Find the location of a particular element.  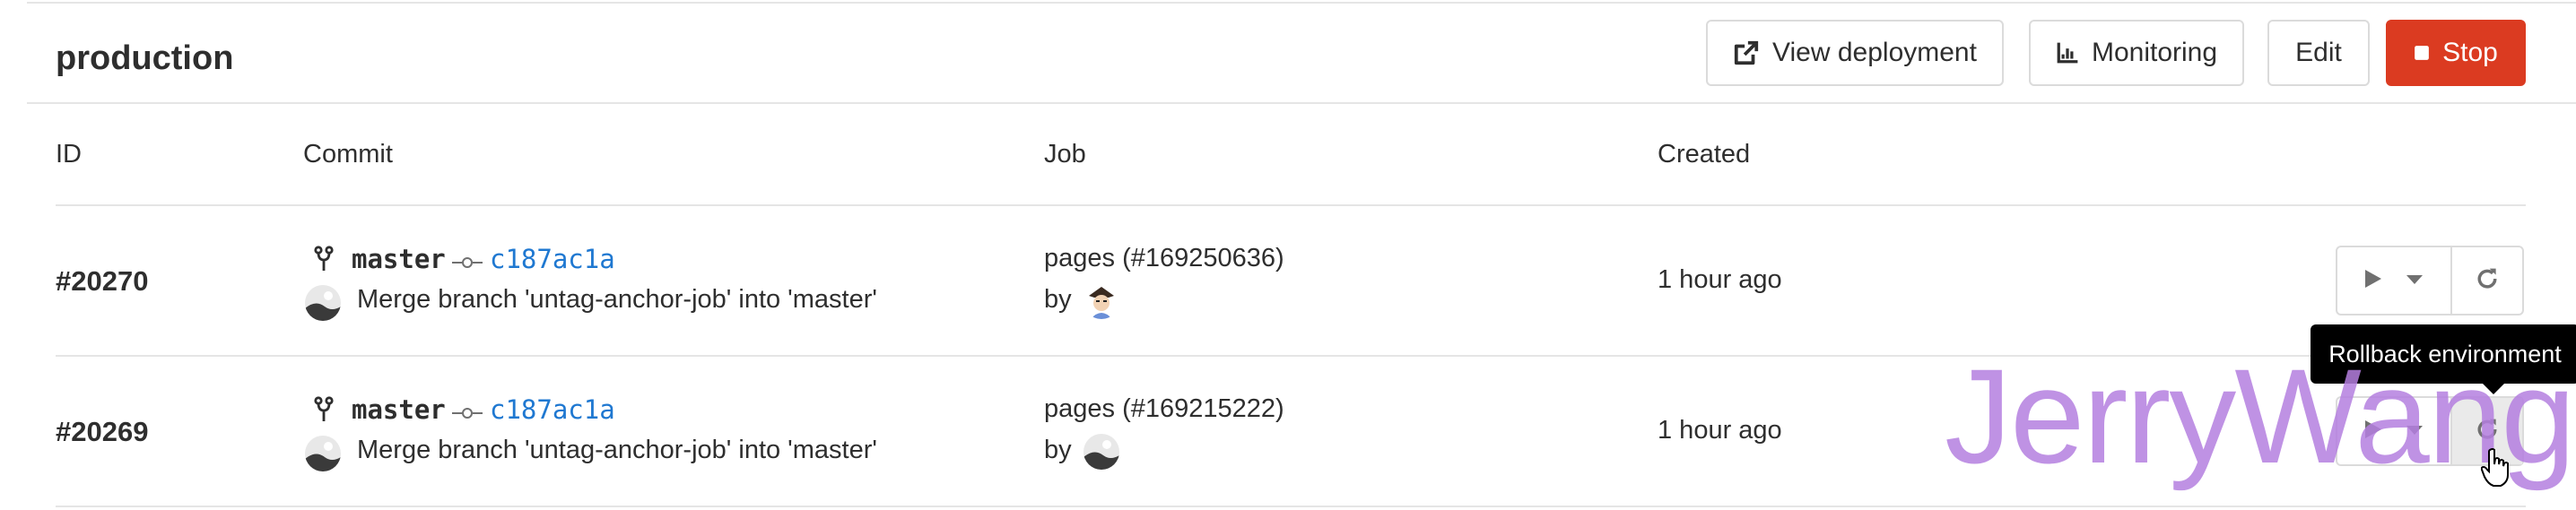

top-divider is located at coordinates (1301, 3).